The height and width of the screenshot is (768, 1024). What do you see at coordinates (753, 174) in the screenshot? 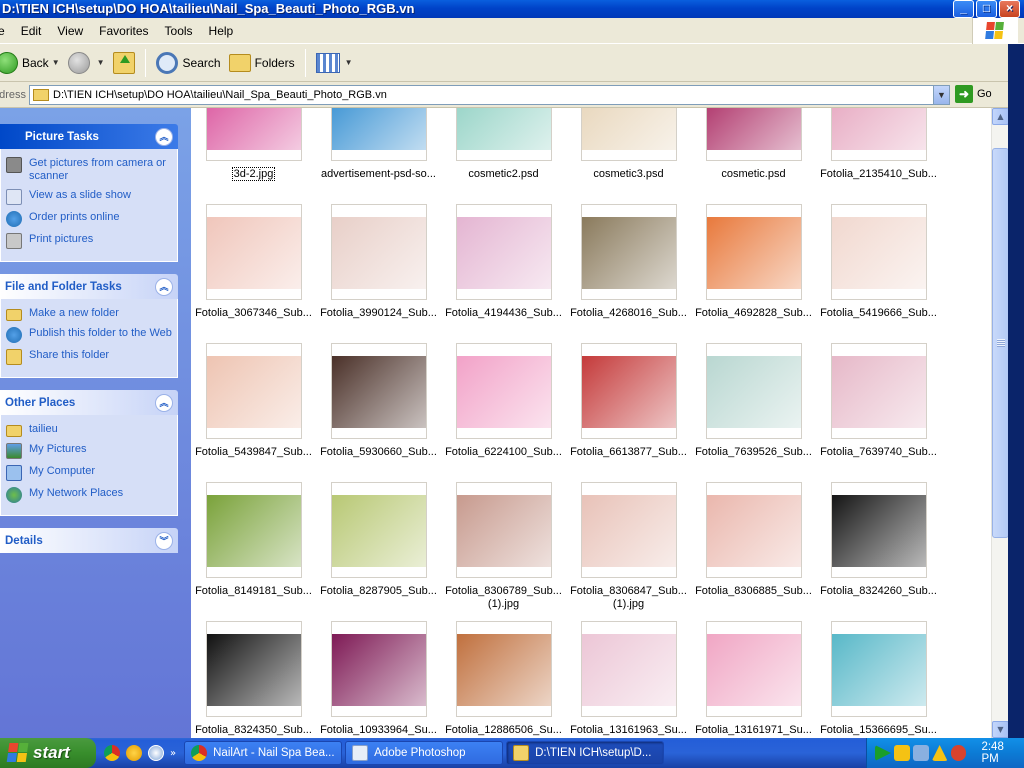
I see `thumbnail-label: cosmetic.psd` at bounding box center [753, 174].